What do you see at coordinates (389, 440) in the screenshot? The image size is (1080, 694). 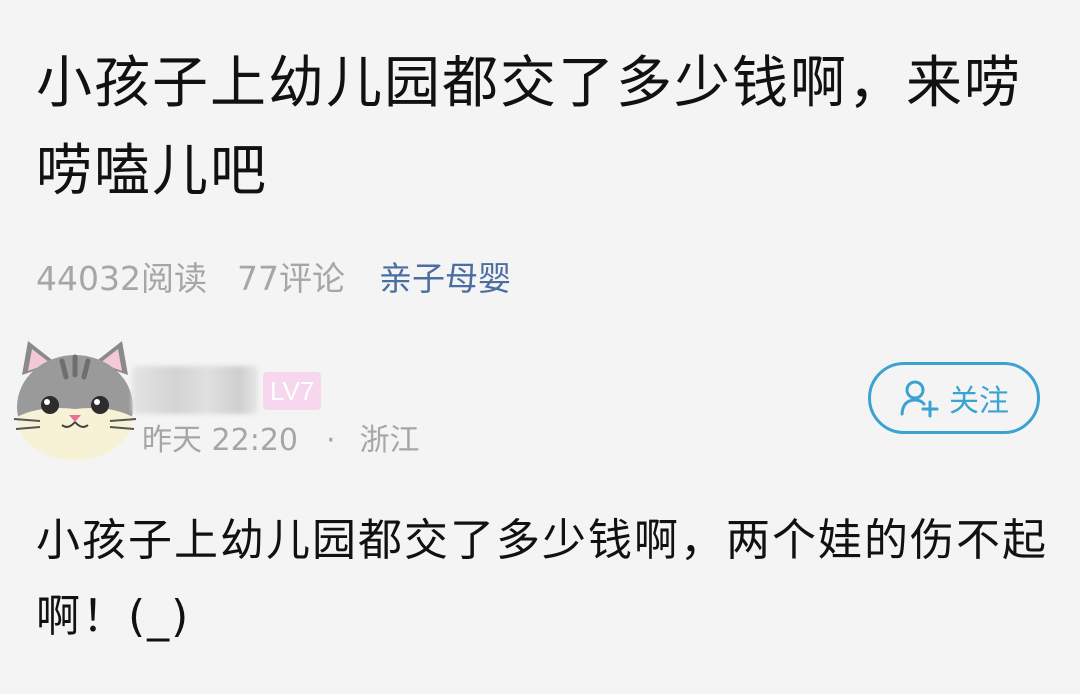 I see `comment-location: 浙江` at bounding box center [389, 440].